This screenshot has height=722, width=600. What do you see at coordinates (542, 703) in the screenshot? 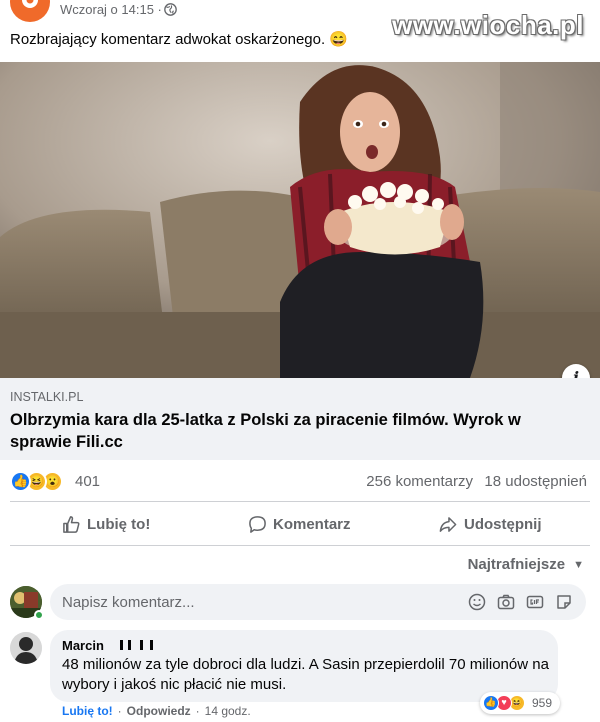
I see `comment-reaction-count: 959` at bounding box center [542, 703].